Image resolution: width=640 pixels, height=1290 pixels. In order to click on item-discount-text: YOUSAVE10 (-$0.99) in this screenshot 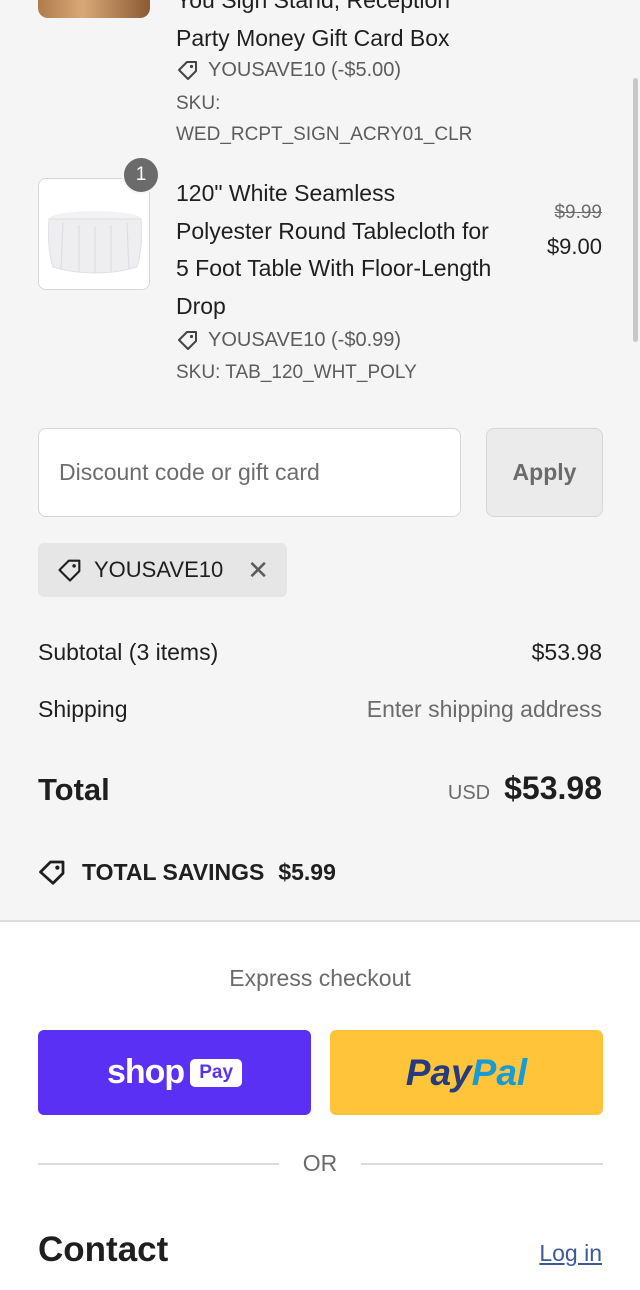, I will do `click(305, 339)`.